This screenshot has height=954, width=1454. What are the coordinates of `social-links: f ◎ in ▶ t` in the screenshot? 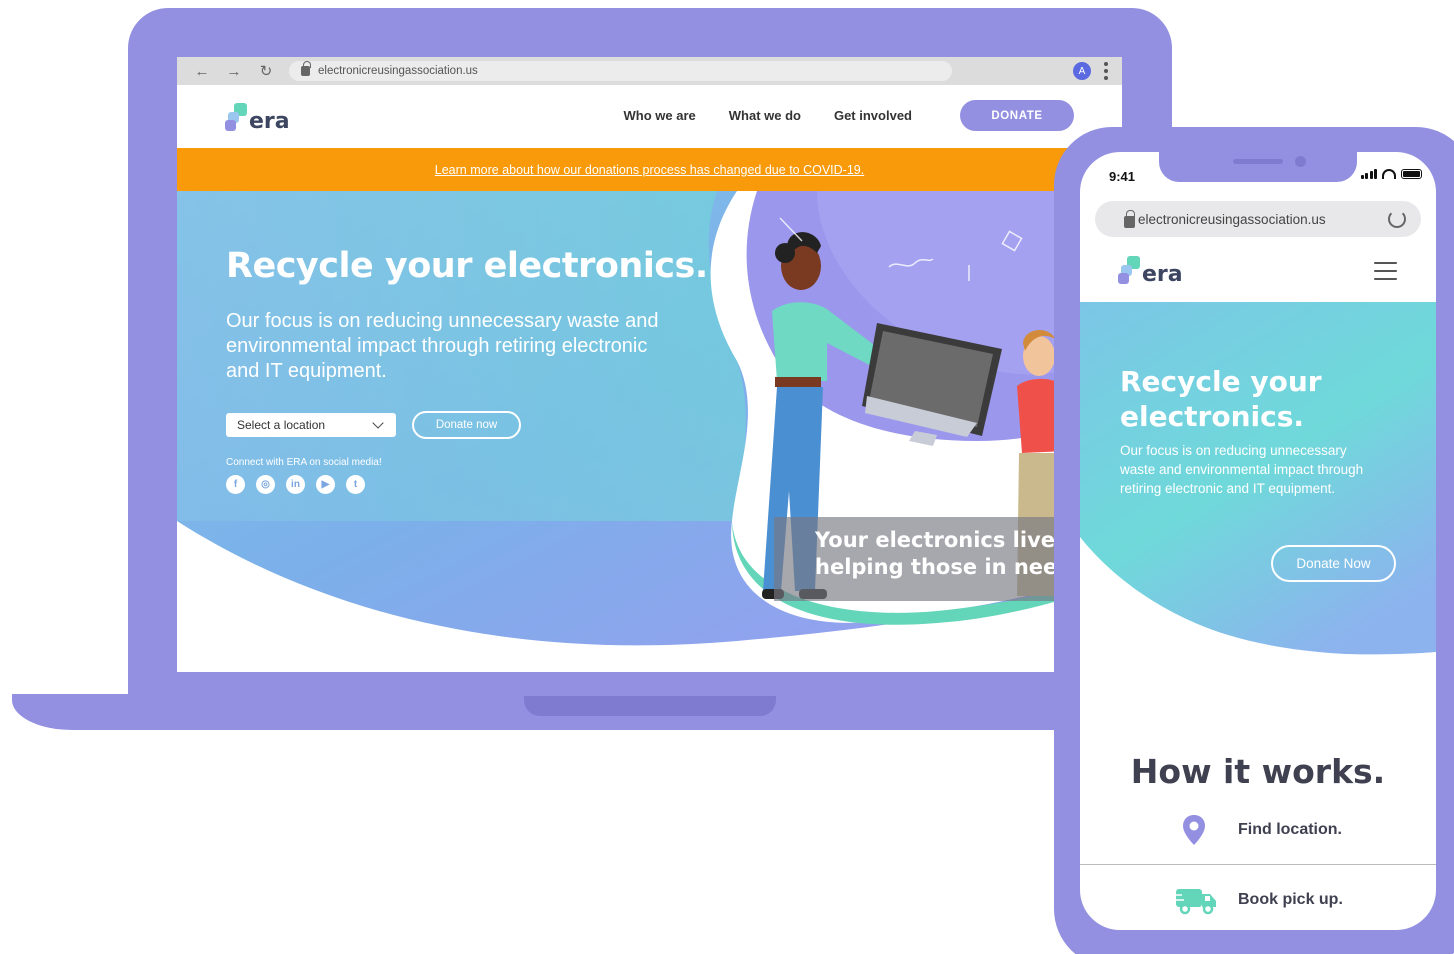 It's located at (295, 484).